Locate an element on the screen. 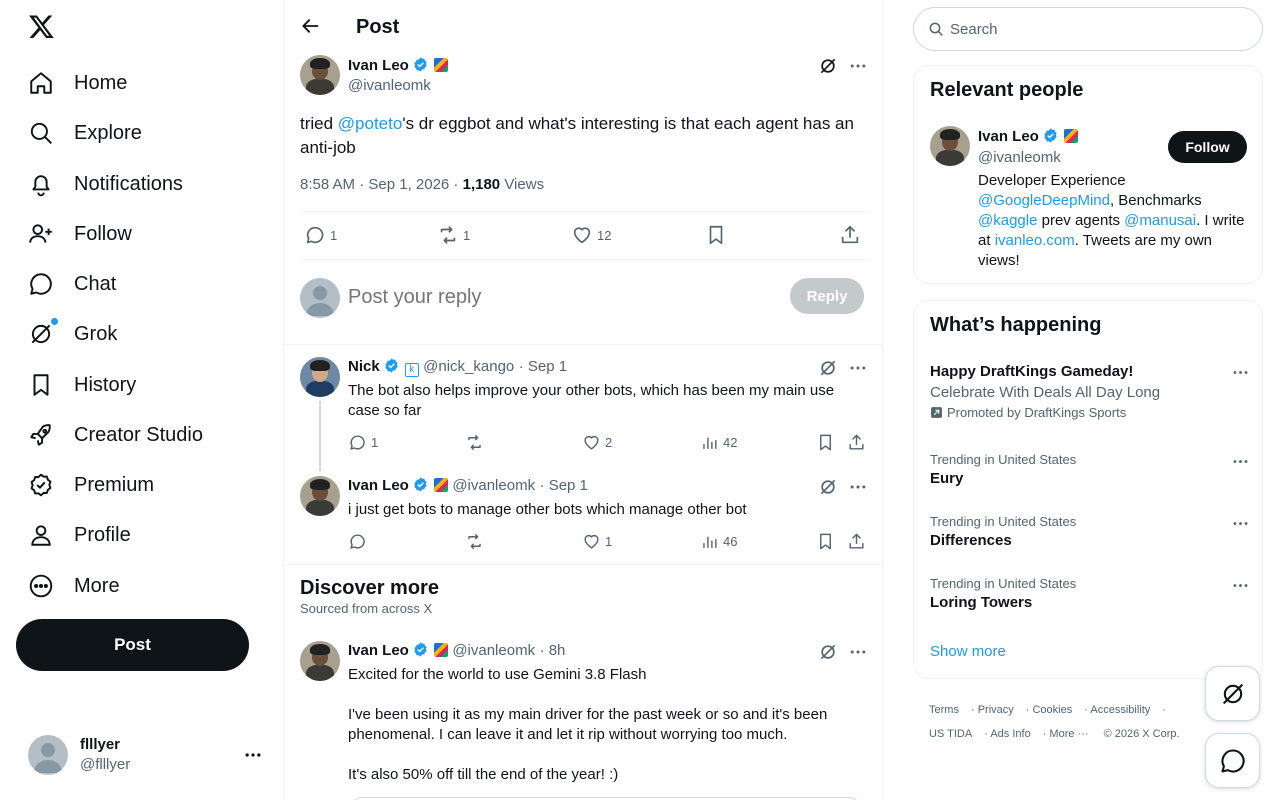 The width and height of the screenshot is (1280, 800). nav-more: More is located at coordinates (74, 586).